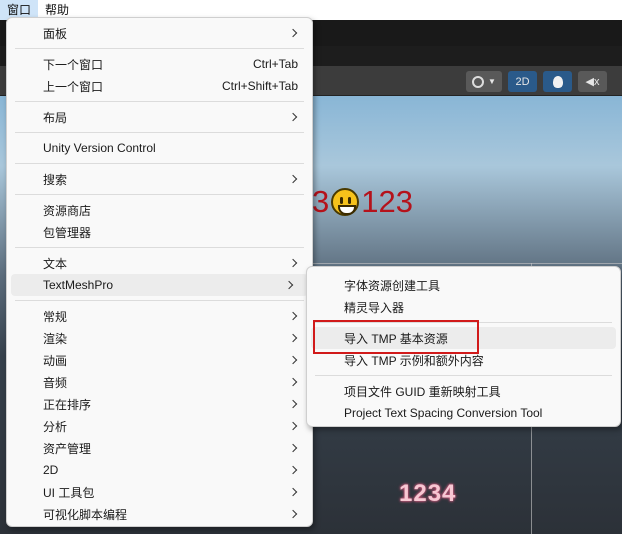 Image resolution: width=622 pixels, height=534 pixels. I want to click on menu-item-label: Project Text Spacing Conversion Tool, so click(443, 413).